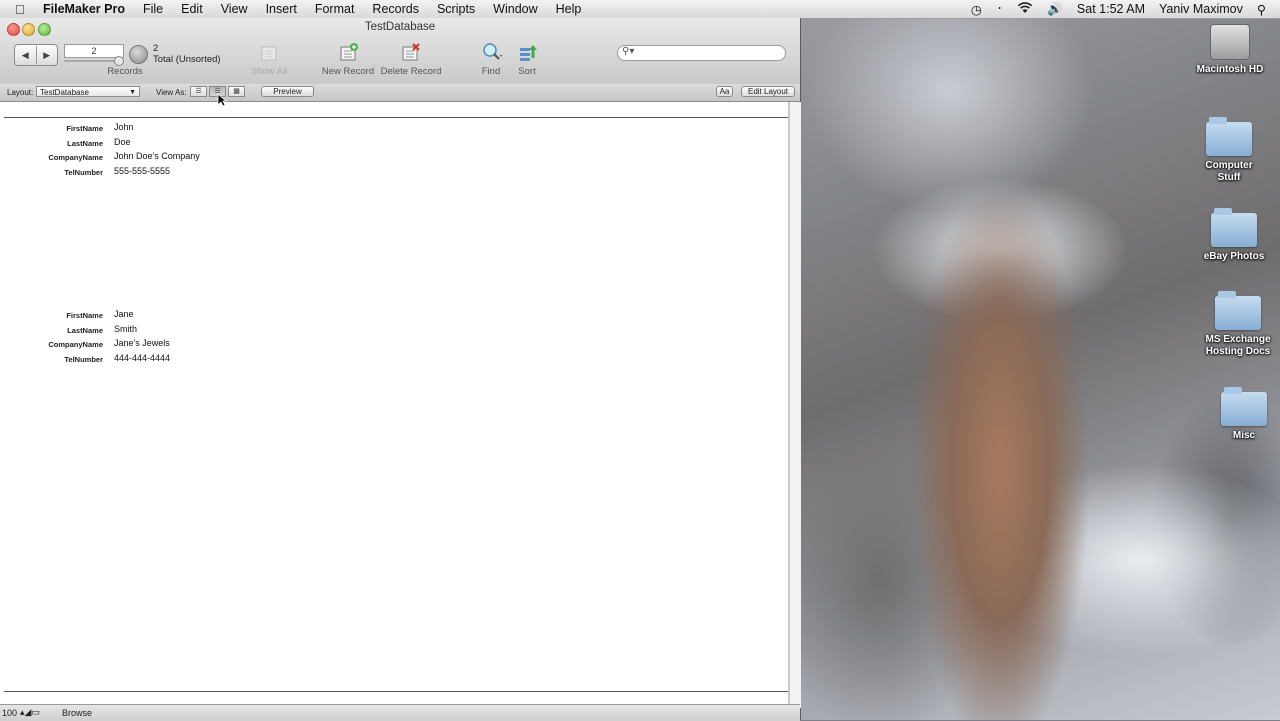 This screenshot has width=1280, height=721. I want to click on field-row-companyname: CompanyName Jane's Jewels, so click(200, 344).